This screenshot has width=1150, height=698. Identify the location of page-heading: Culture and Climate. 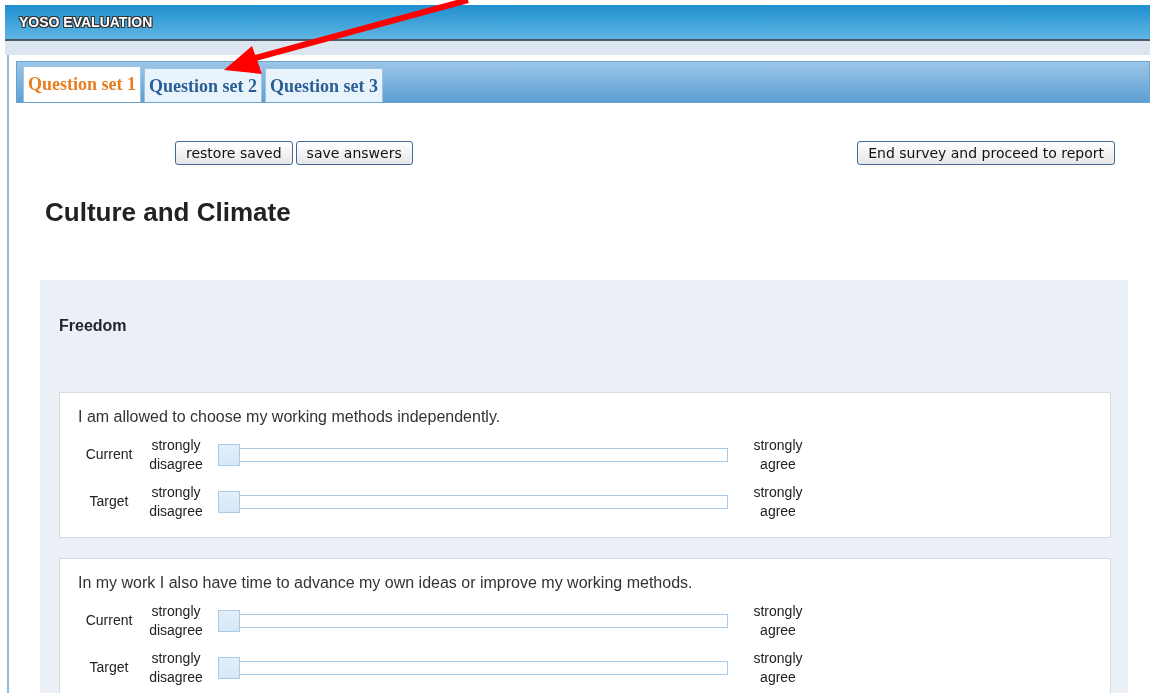
(168, 212).